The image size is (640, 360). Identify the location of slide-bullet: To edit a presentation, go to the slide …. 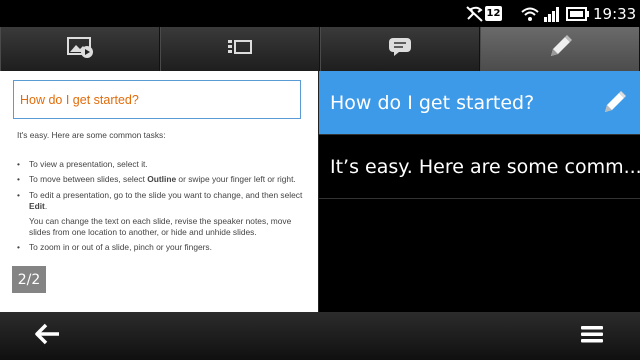
(164, 201).